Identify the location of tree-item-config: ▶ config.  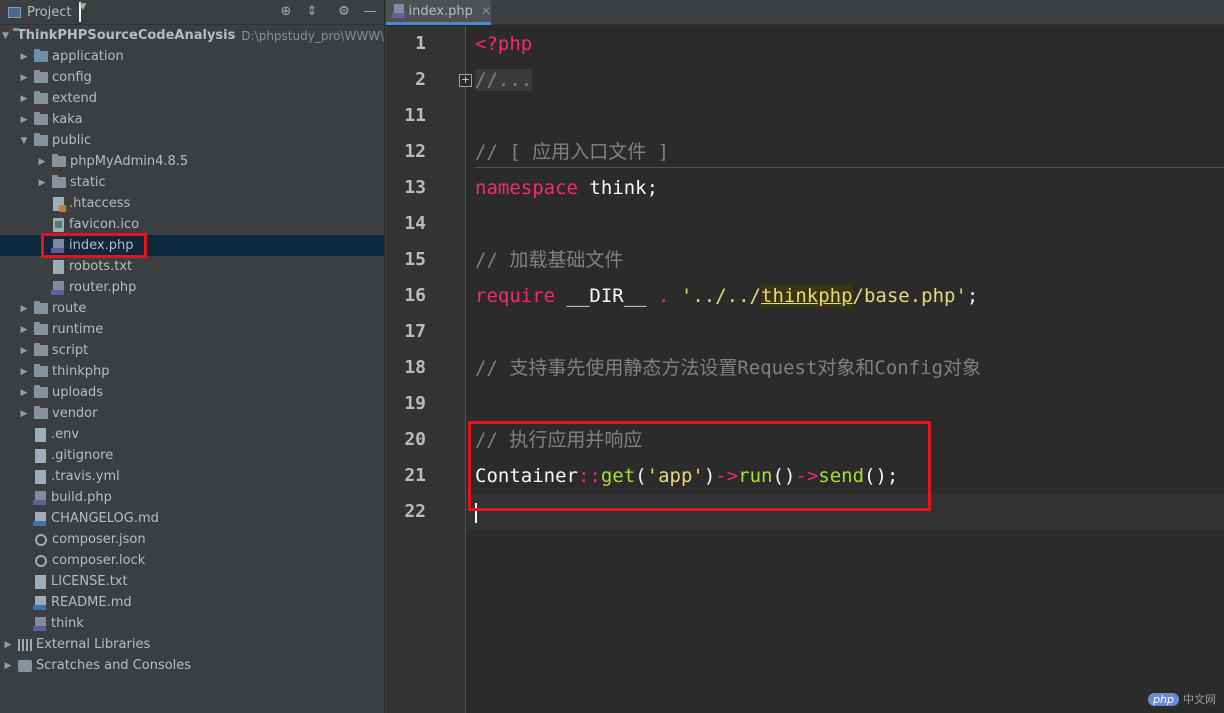
(192, 77).